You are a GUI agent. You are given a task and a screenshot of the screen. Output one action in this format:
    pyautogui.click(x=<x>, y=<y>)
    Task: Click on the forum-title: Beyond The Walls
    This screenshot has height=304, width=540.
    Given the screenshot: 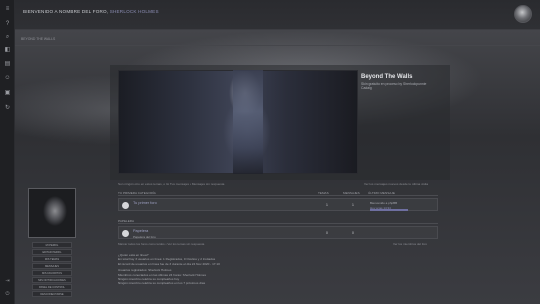 What is the action you would take?
    pyautogui.click(x=387, y=77)
    